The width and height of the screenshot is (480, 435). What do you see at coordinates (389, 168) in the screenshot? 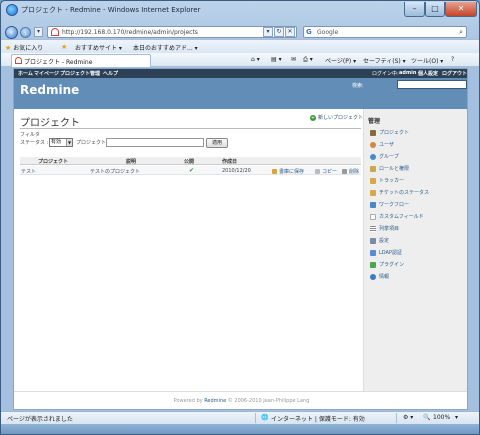
I see `sidebar-item-roles: ロールと権限` at bounding box center [389, 168].